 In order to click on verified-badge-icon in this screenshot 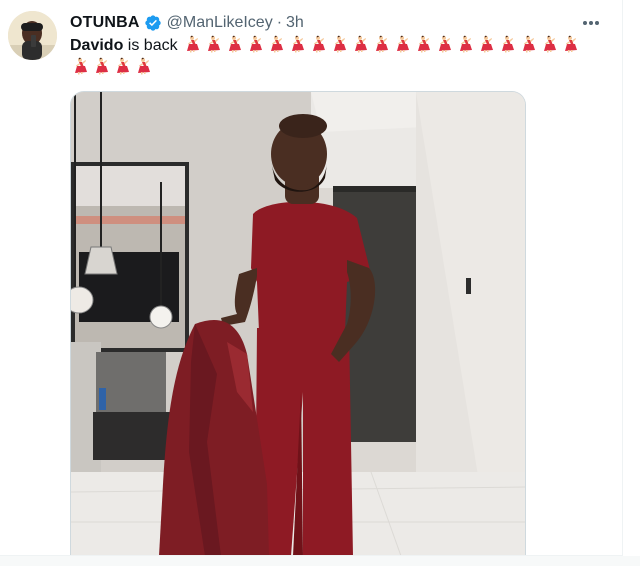, I will do `click(153, 23)`.